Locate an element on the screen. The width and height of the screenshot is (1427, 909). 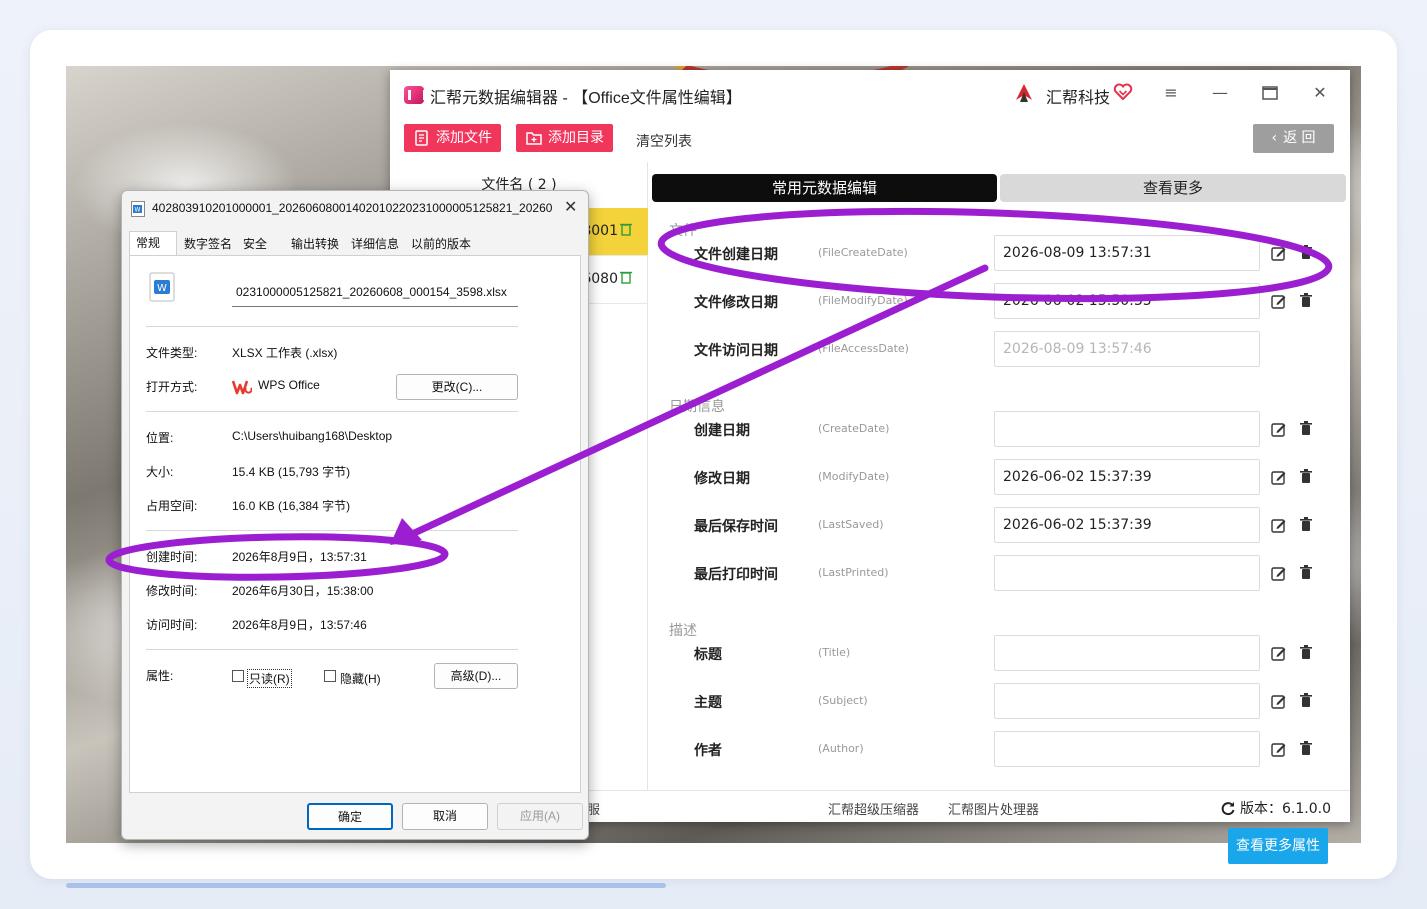
field-key: (Title) is located at coordinates (834, 652).